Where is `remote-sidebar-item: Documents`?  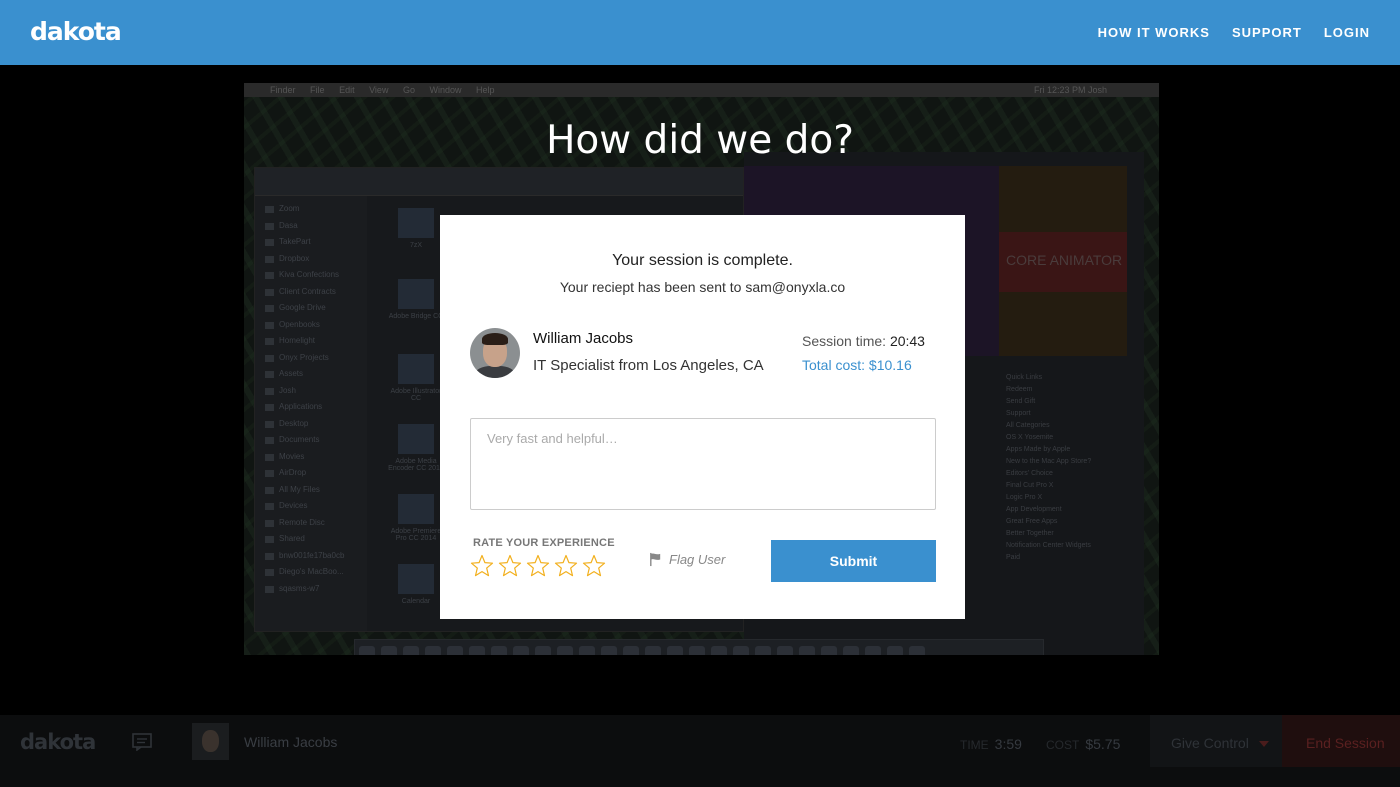 remote-sidebar-item: Documents is located at coordinates (311, 443).